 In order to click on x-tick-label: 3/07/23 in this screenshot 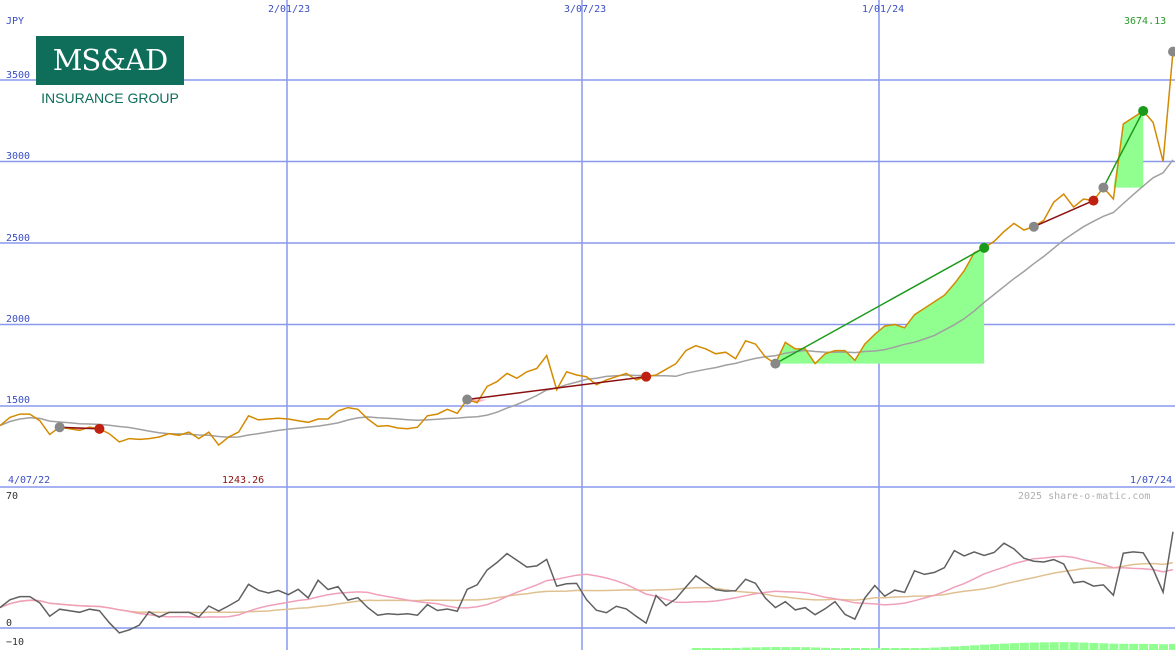, I will do `click(585, 9)`.